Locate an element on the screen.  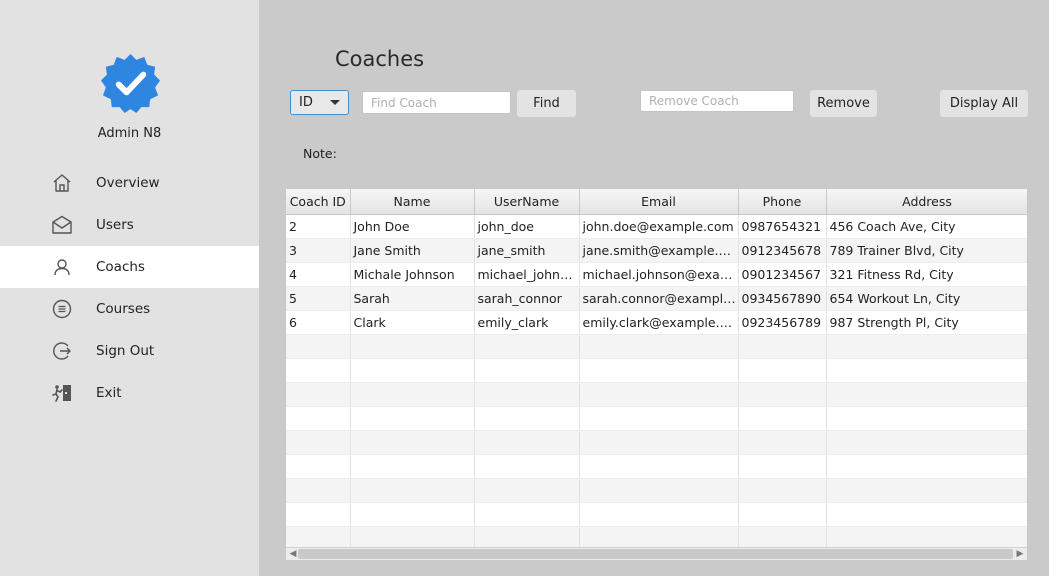
envelope-icon is located at coordinates (62, 225).